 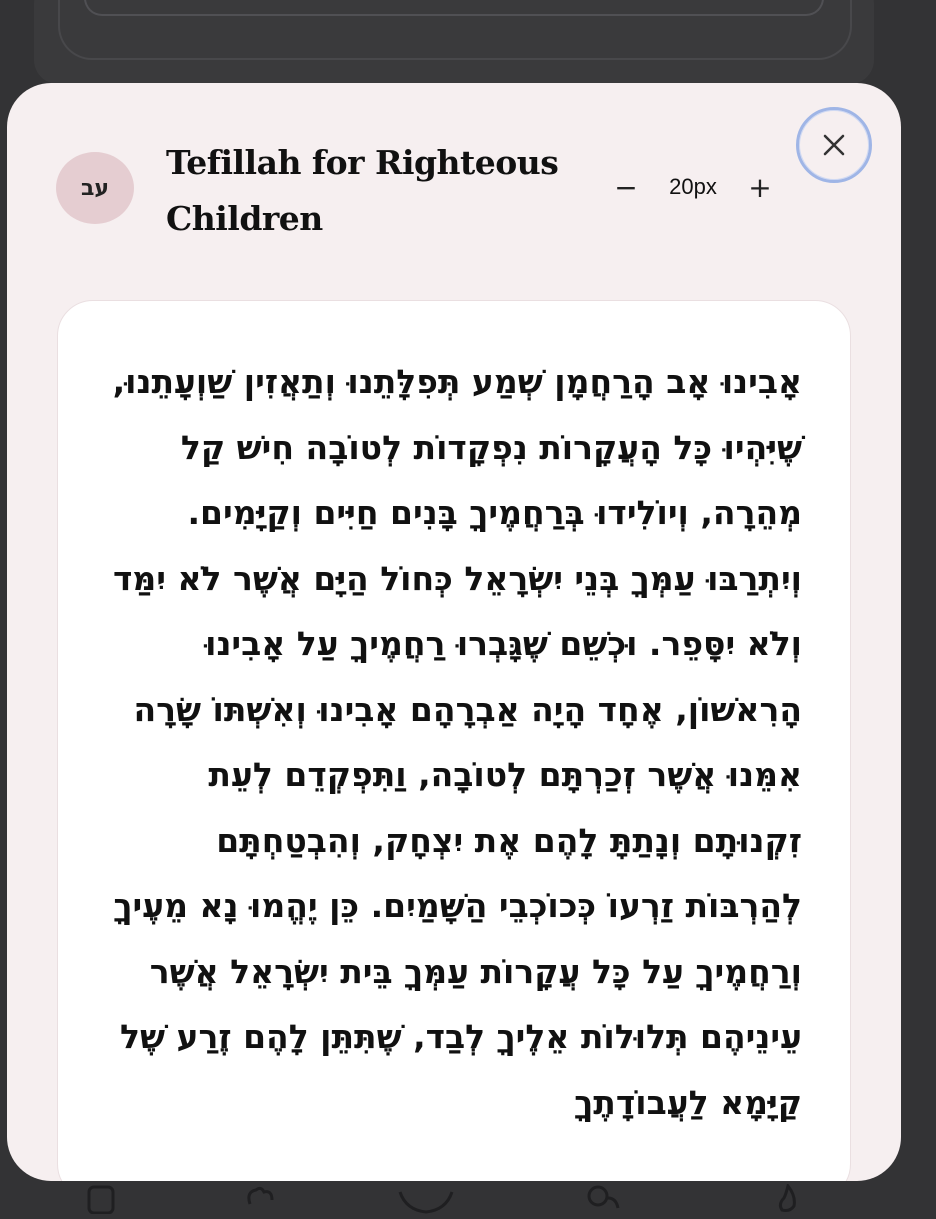 What do you see at coordinates (760, 187) in the screenshot?
I see `increase-font-button: +` at bounding box center [760, 187].